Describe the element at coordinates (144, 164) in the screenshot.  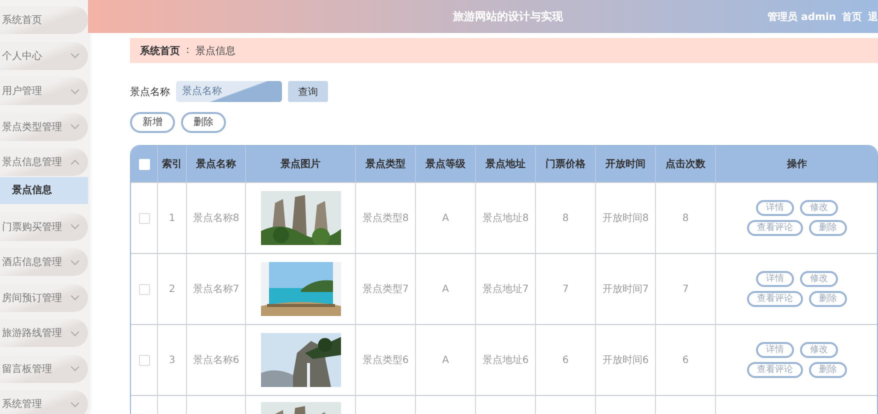
I see `select-all-checkbox` at that location.